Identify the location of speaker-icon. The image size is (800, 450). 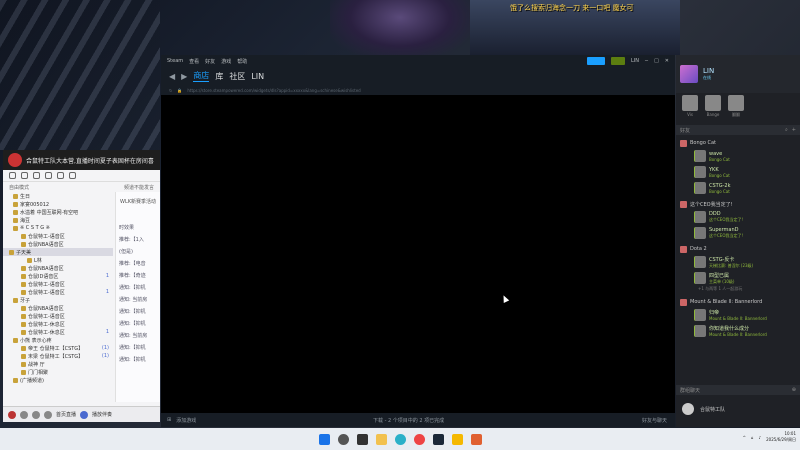
(24, 414).